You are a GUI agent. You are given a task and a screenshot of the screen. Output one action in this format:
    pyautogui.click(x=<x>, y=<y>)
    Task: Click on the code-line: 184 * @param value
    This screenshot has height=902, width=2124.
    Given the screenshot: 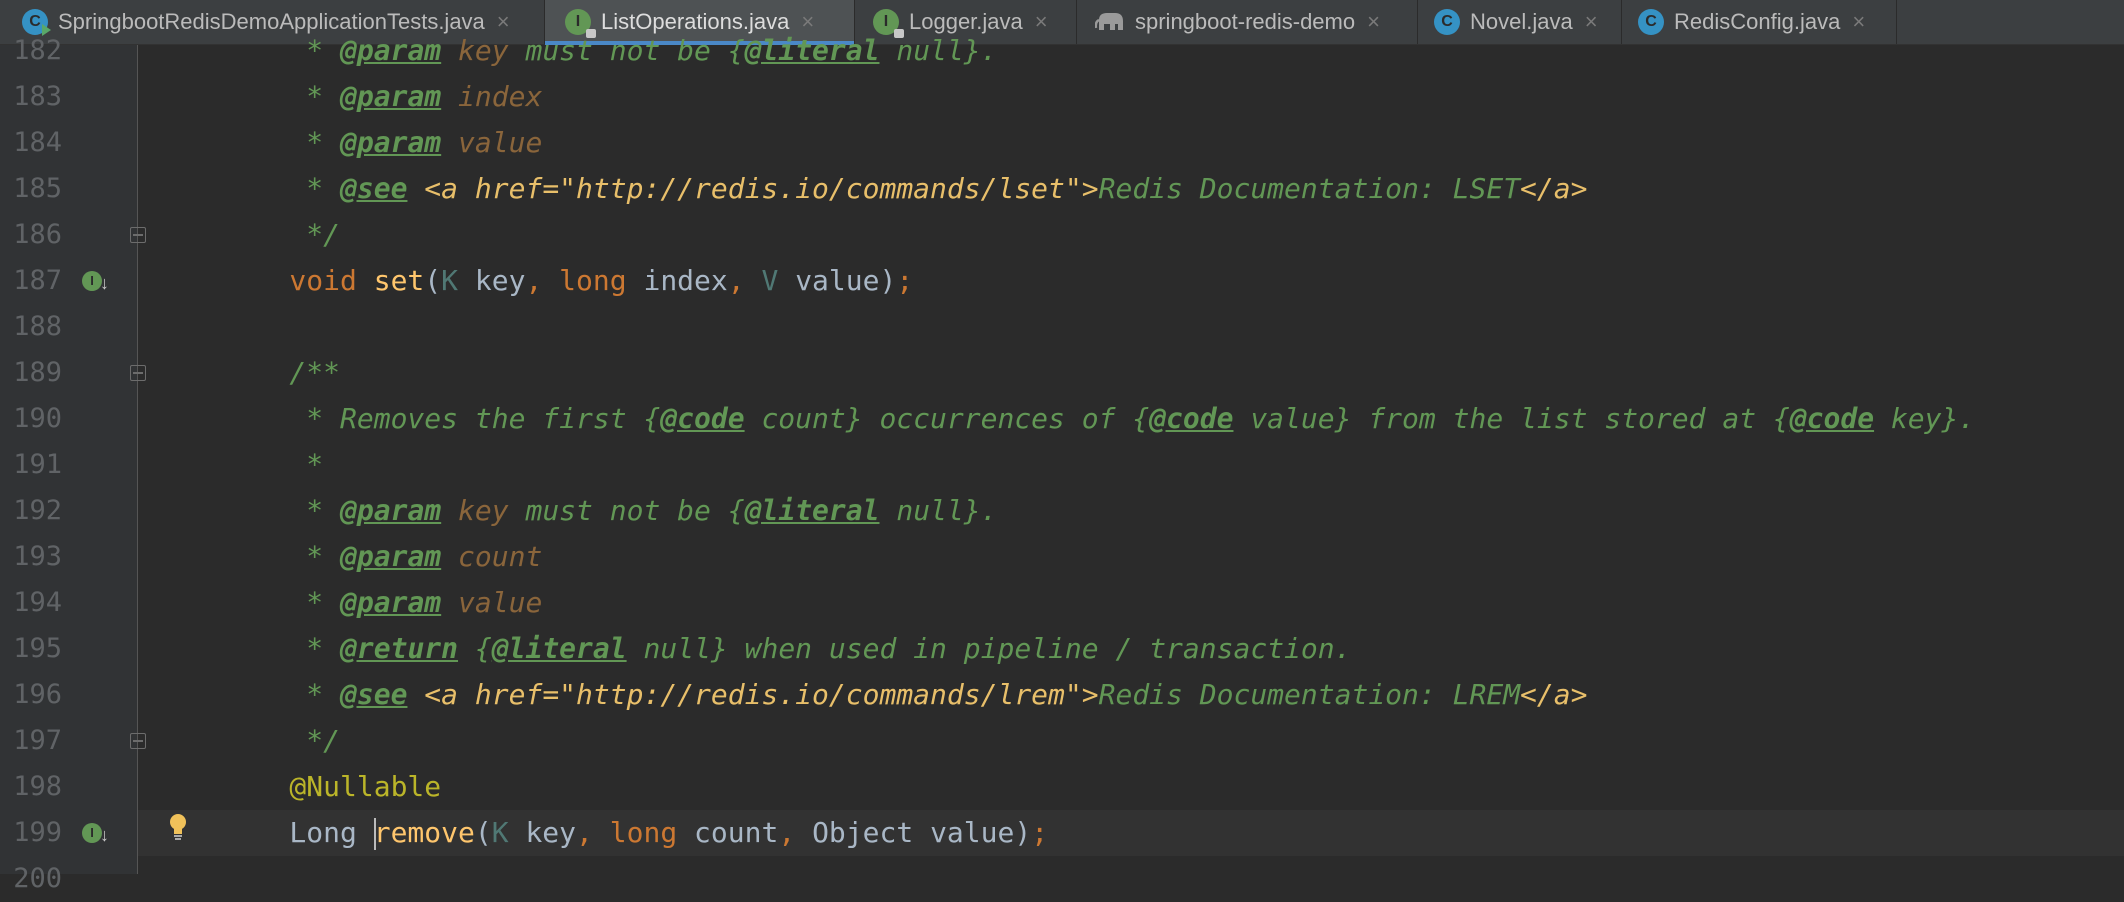 What is the action you would take?
    pyautogui.click(x=1062, y=143)
    